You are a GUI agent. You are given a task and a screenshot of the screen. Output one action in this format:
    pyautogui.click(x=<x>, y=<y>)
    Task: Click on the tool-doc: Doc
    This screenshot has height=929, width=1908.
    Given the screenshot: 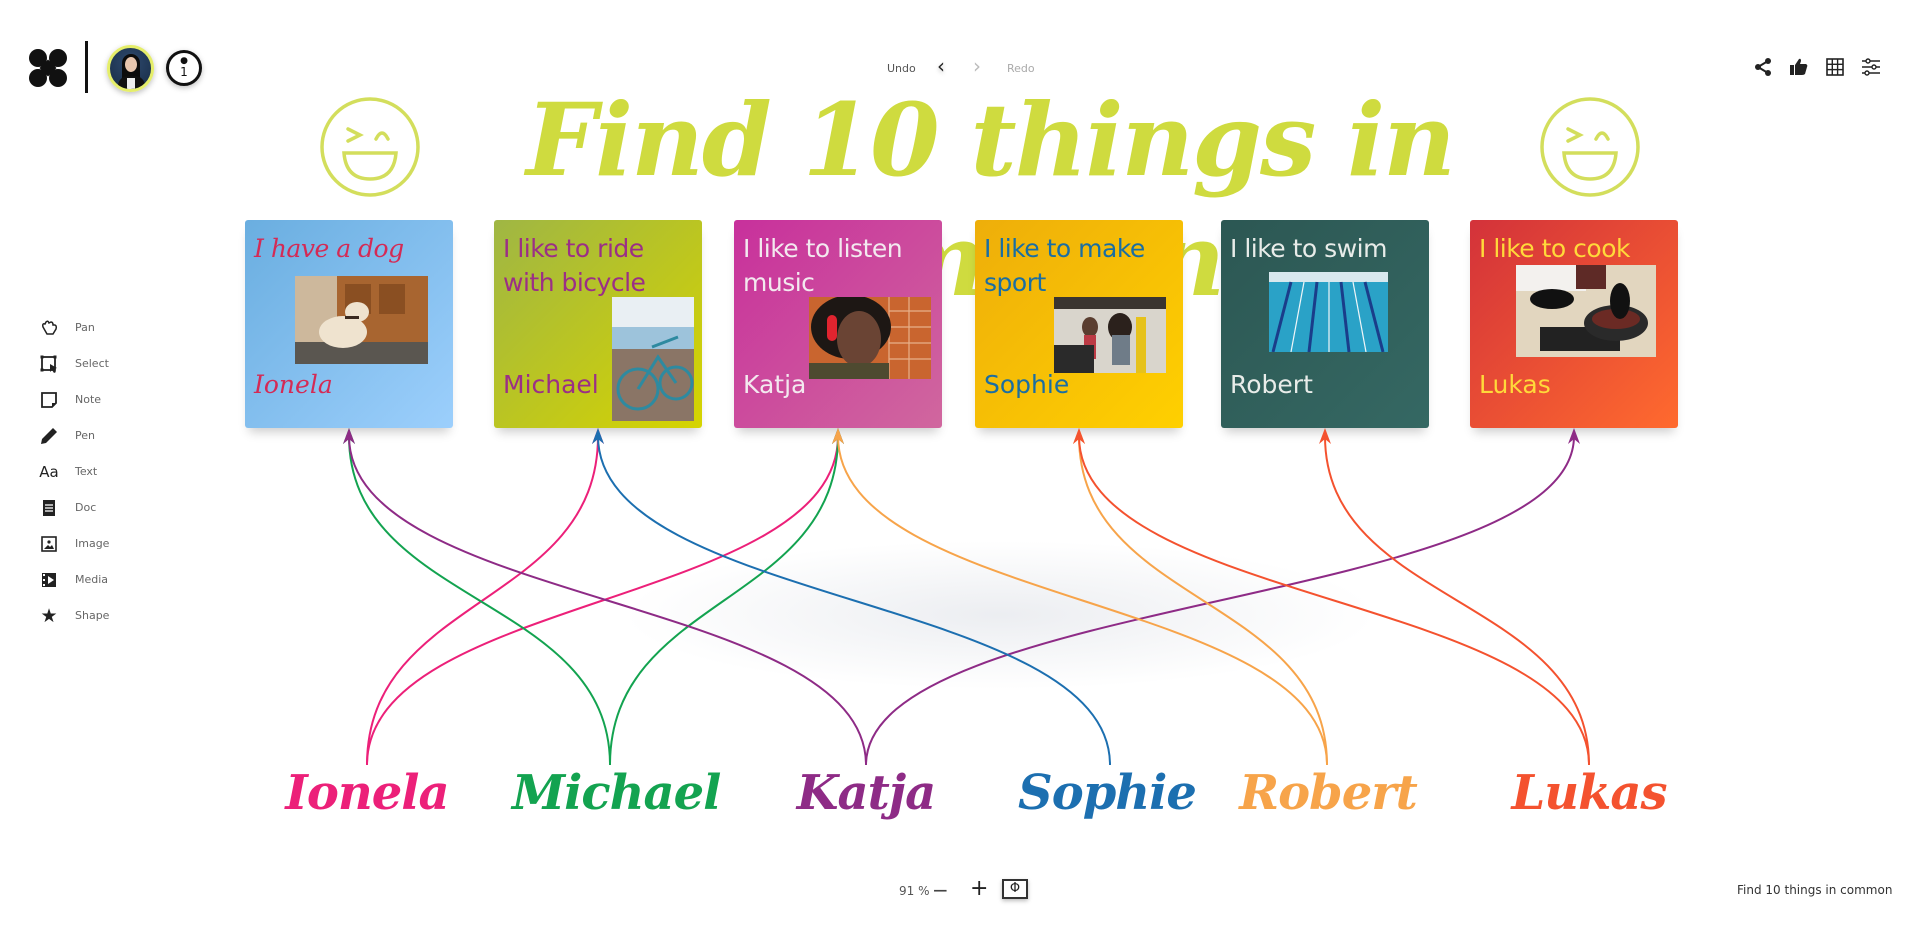 What is the action you would take?
    pyautogui.click(x=88, y=508)
    